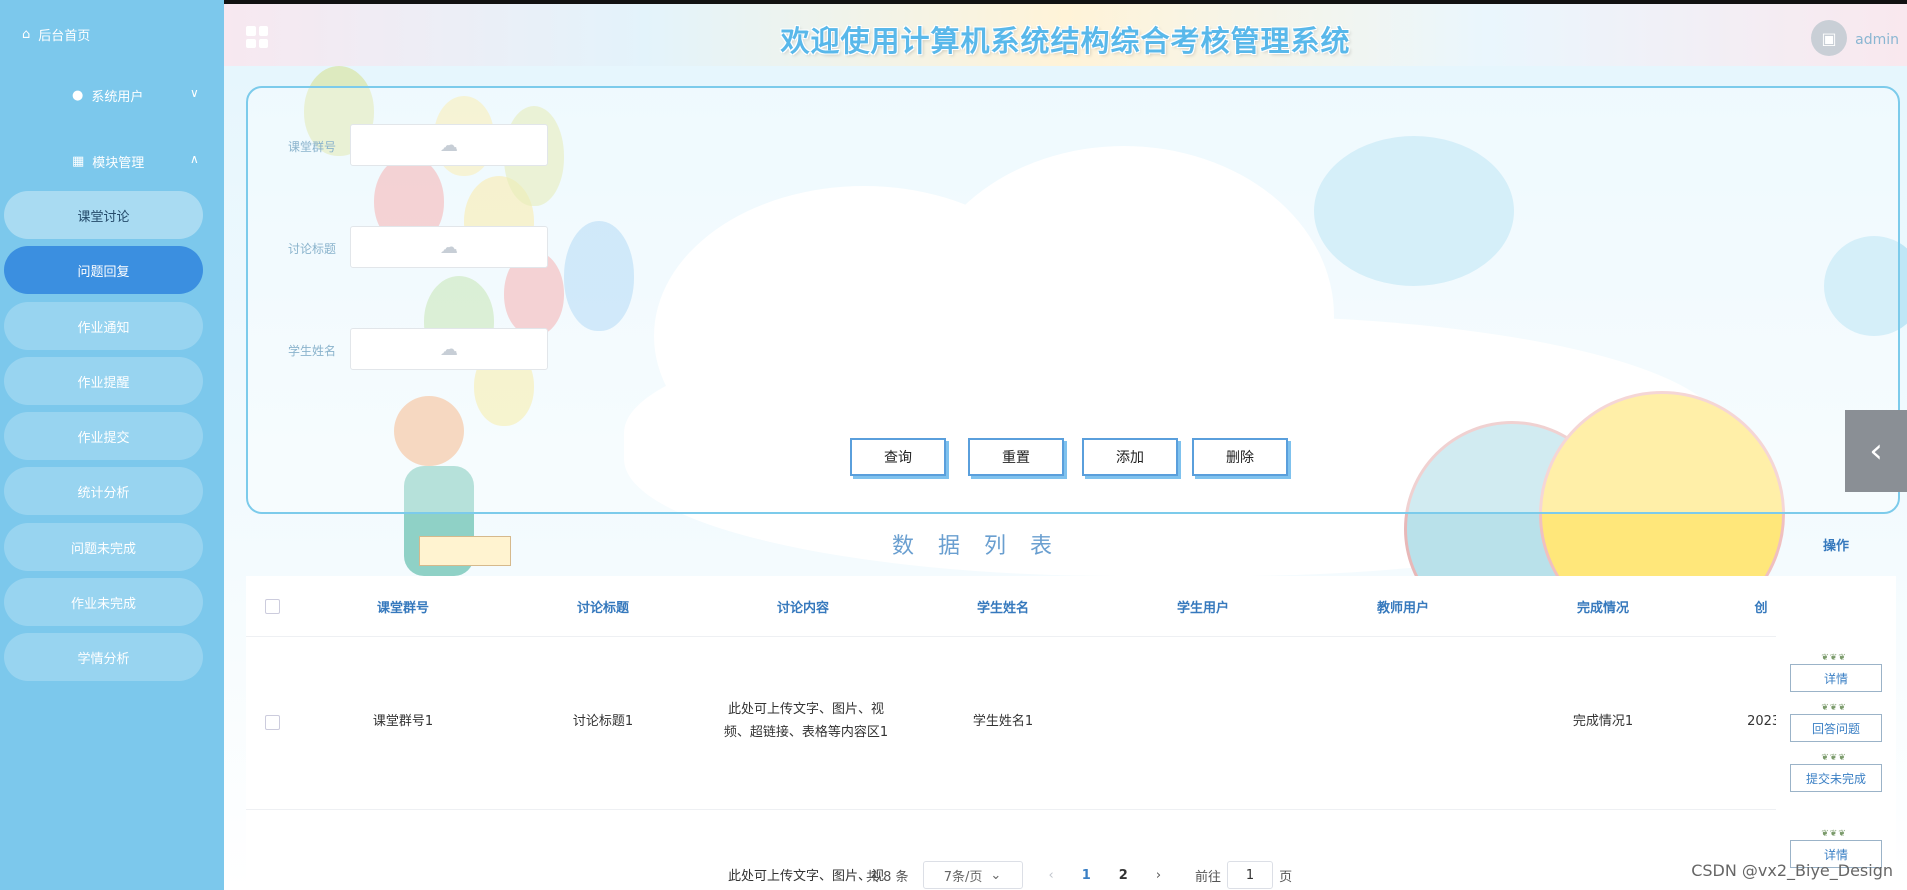 Image resolution: width=1907 pixels, height=890 pixels. What do you see at coordinates (1003, 721) in the screenshot?
I see `cell-student-name: 学生姓名1` at bounding box center [1003, 721].